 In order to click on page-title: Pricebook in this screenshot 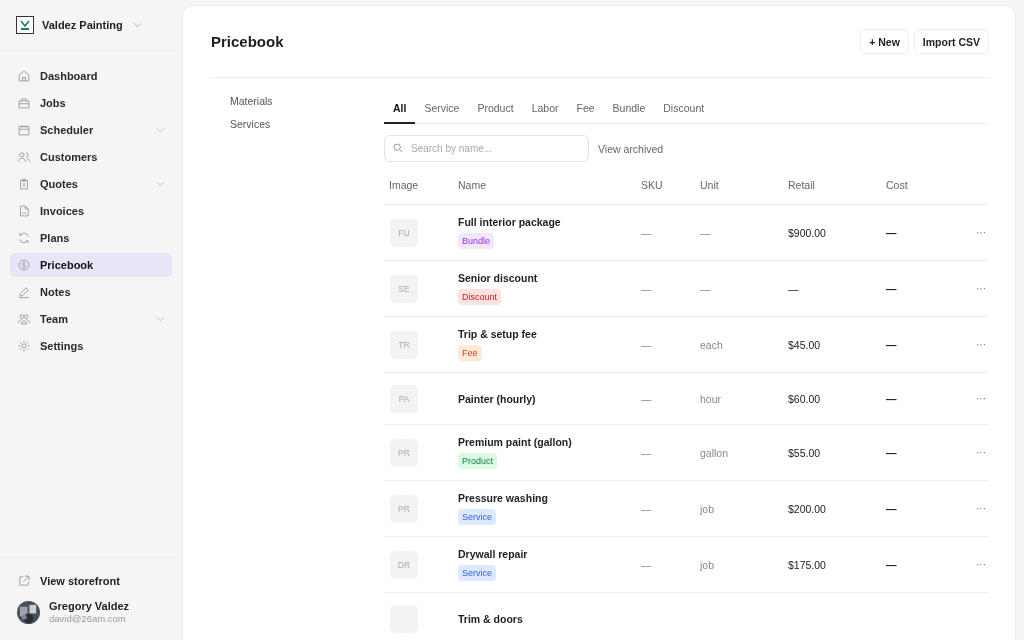, I will do `click(247, 41)`.